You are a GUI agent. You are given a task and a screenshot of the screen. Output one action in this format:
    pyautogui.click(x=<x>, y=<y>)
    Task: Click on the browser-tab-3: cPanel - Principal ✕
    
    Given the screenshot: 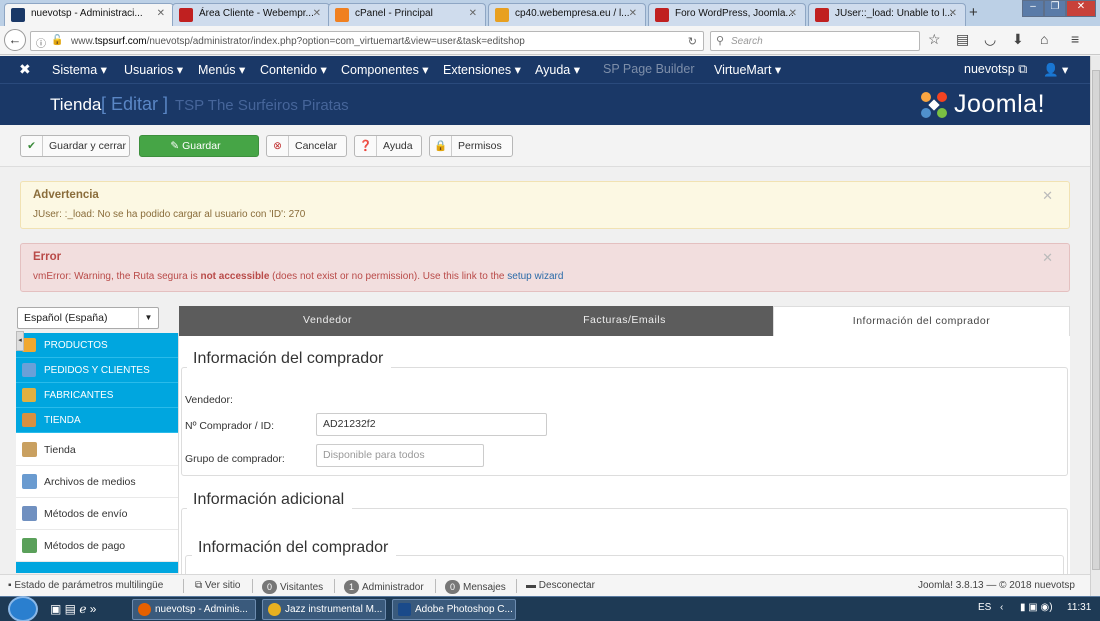 What is the action you would take?
    pyautogui.click(x=407, y=14)
    